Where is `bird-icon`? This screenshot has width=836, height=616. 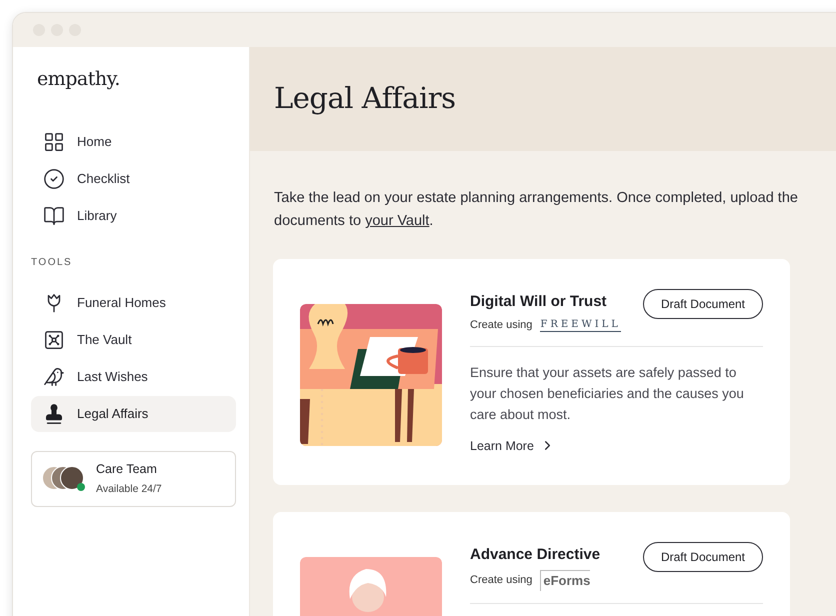
bird-icon is located at coordinates (54, 377).